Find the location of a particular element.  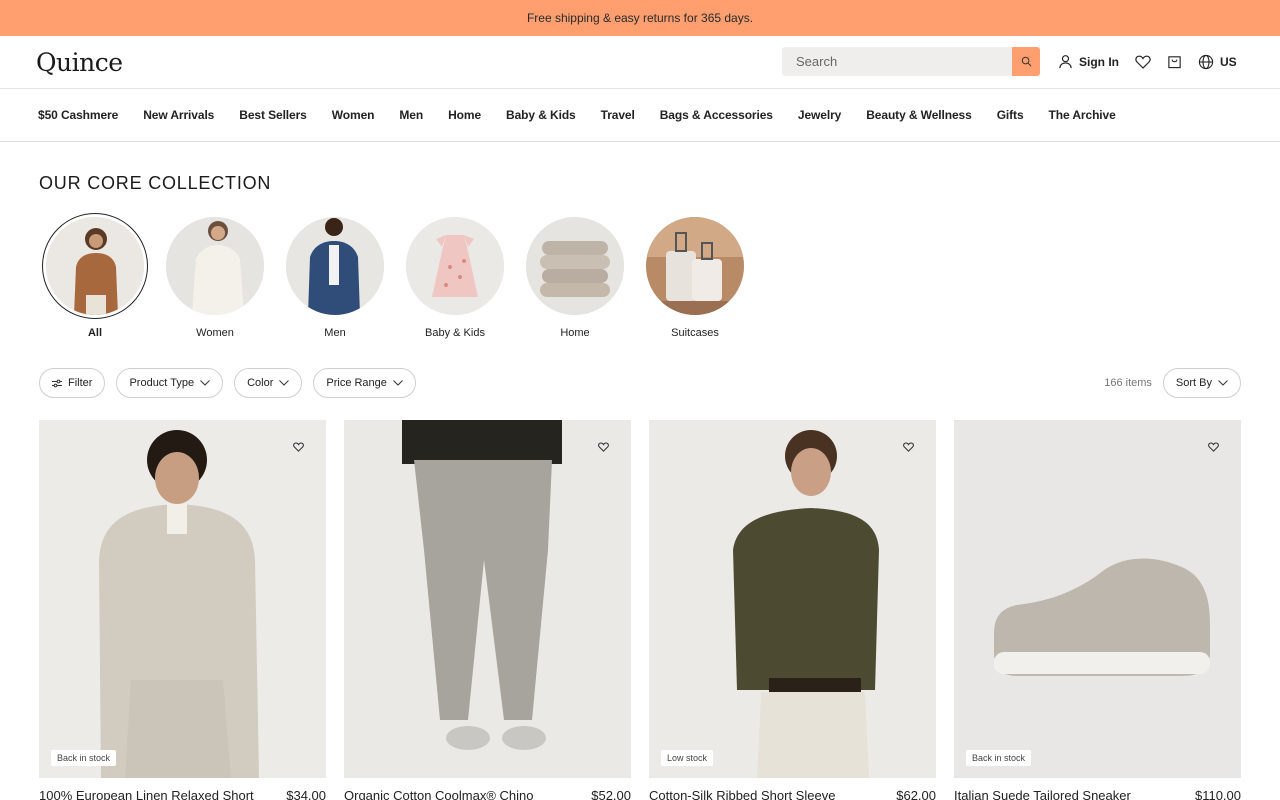

product-info: Italian Suede Tailored Sneaker $110.00 is located at coordinates (1097, 794).